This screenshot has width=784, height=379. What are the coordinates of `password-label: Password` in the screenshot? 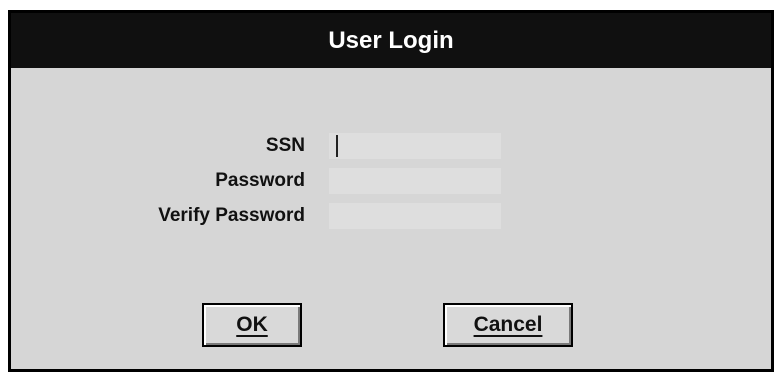 It's located at (260, 180).